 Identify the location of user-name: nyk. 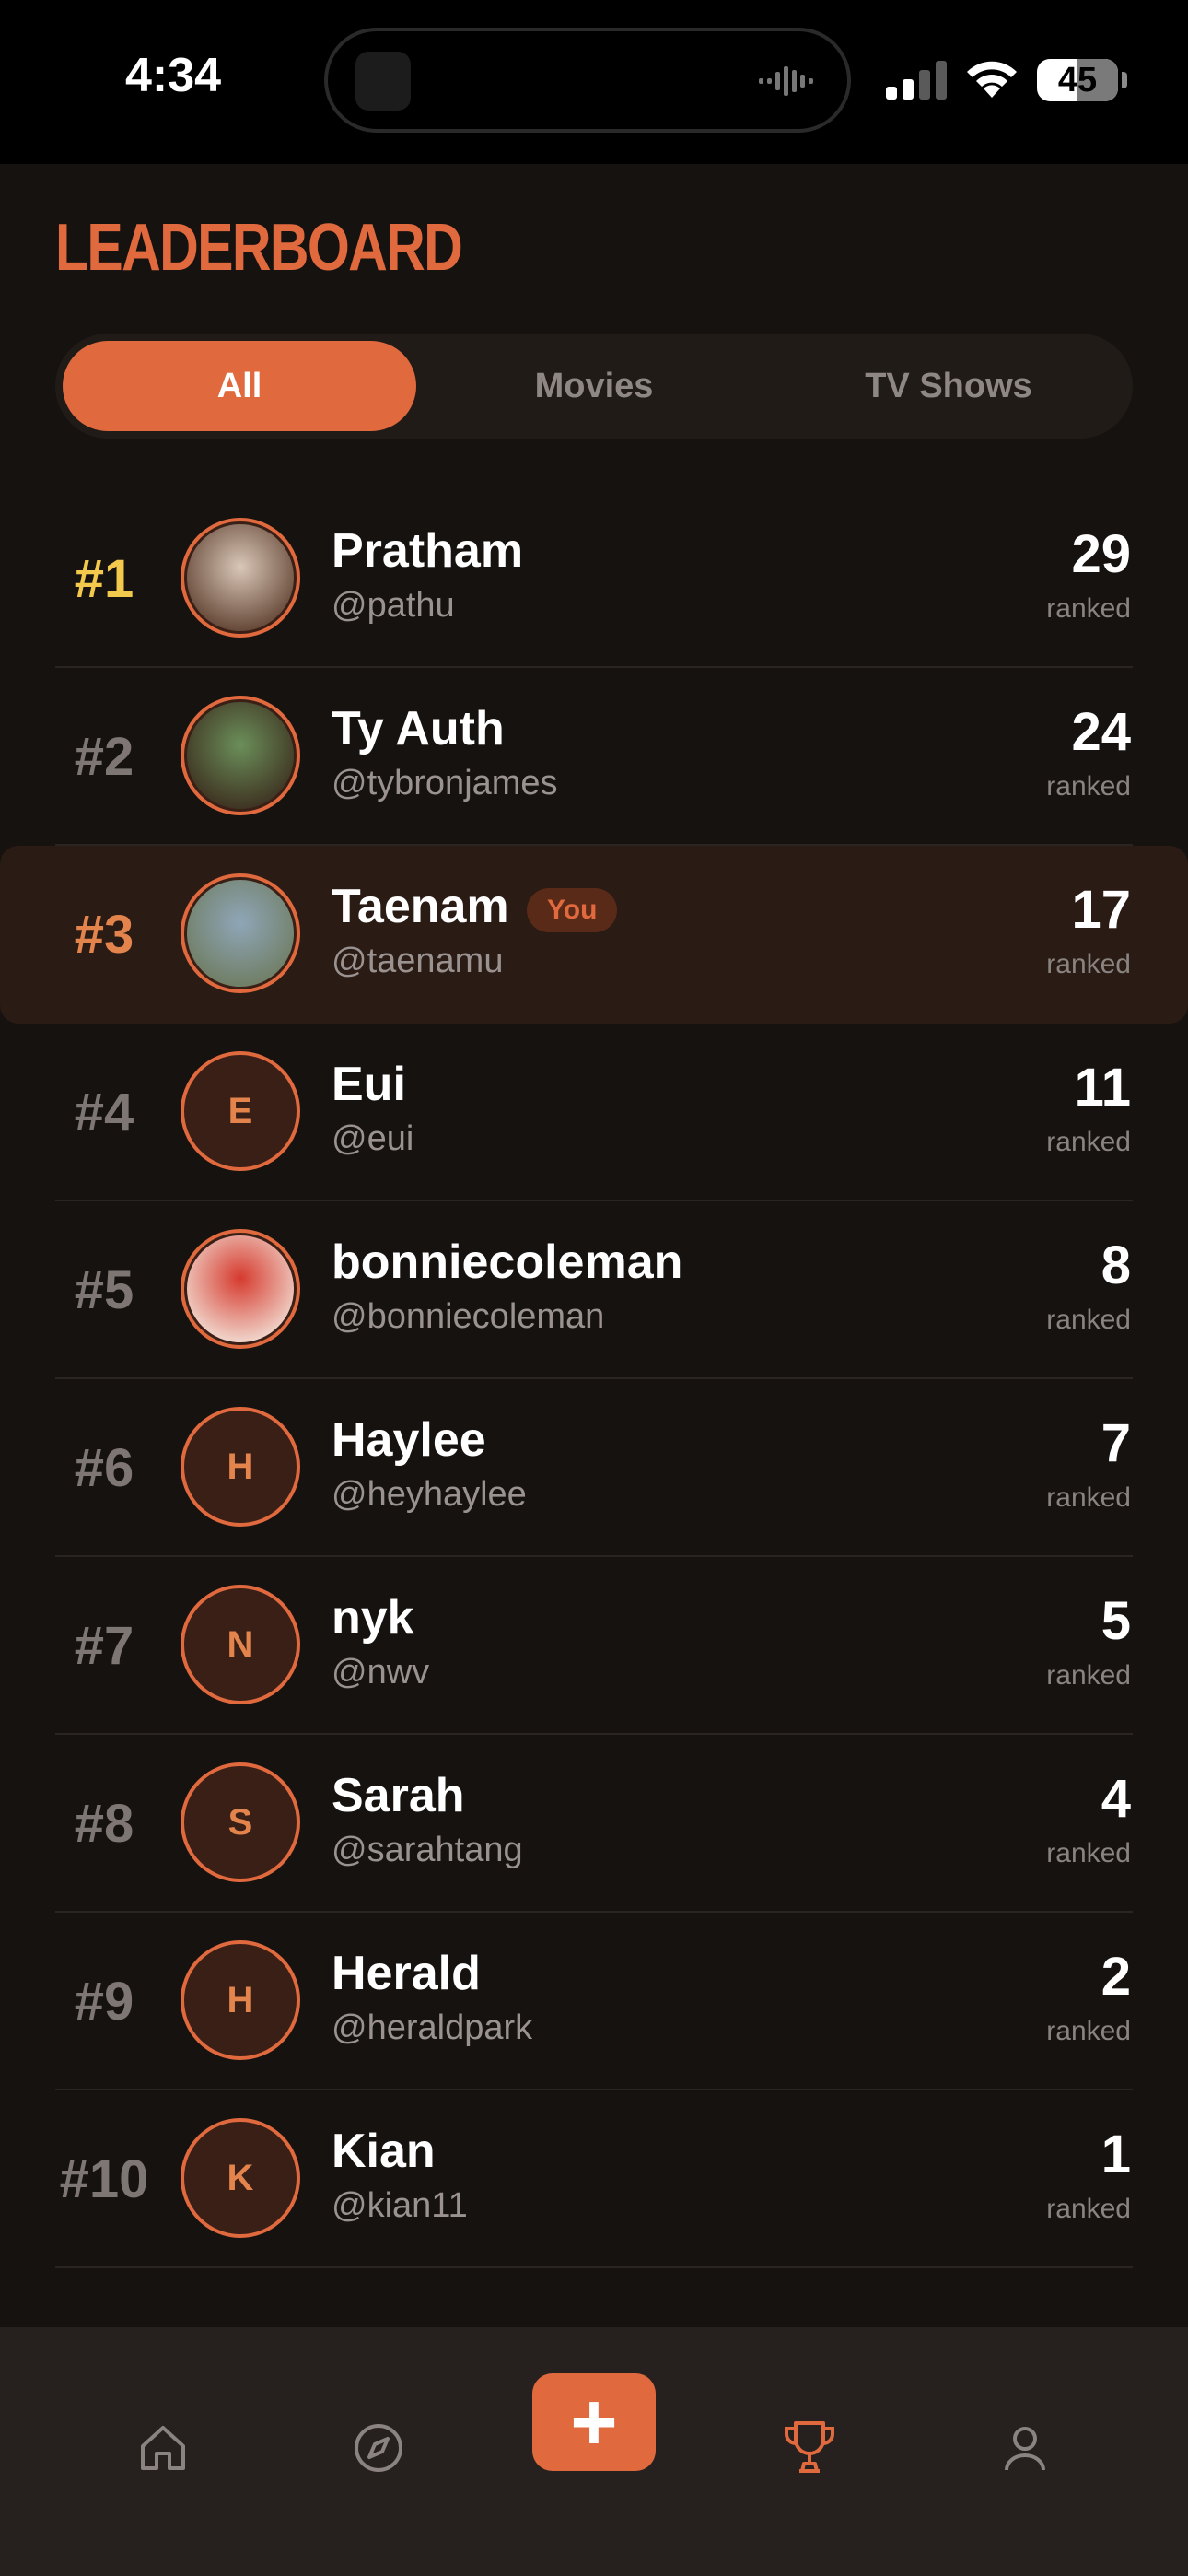
(373, 1618).